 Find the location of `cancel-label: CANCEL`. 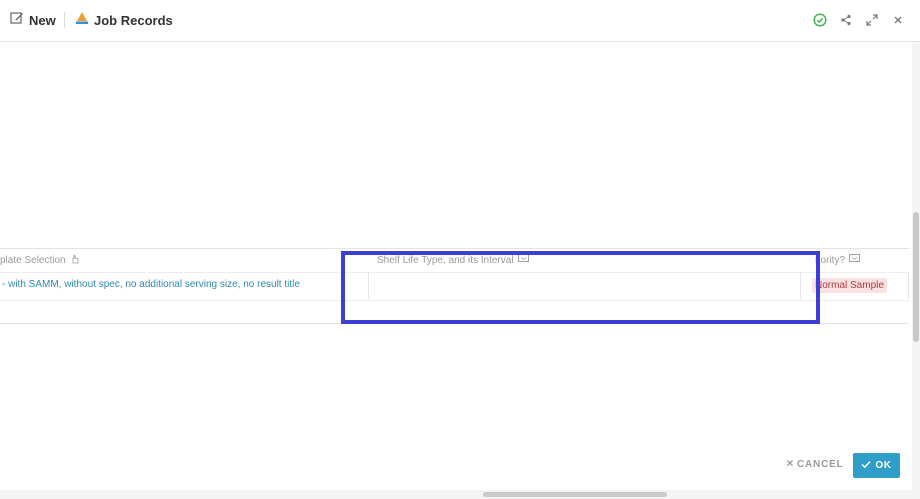

cancel-label: CANCEL is located at coordinates (820, 464).